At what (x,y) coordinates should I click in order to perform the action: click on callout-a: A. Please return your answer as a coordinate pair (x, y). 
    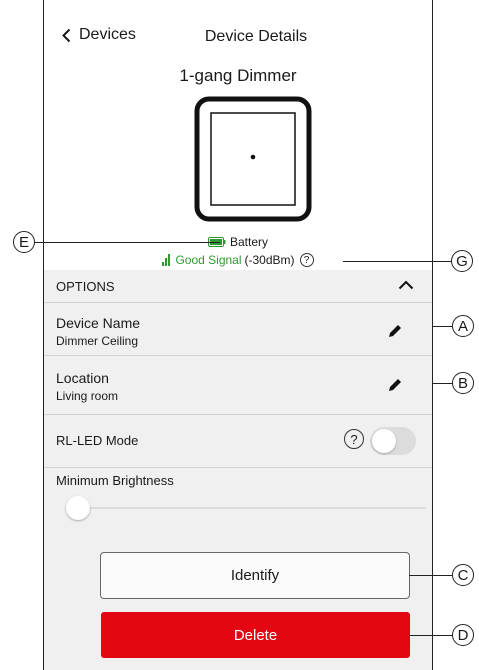
    Looking at the image, I should click on (463, 326).